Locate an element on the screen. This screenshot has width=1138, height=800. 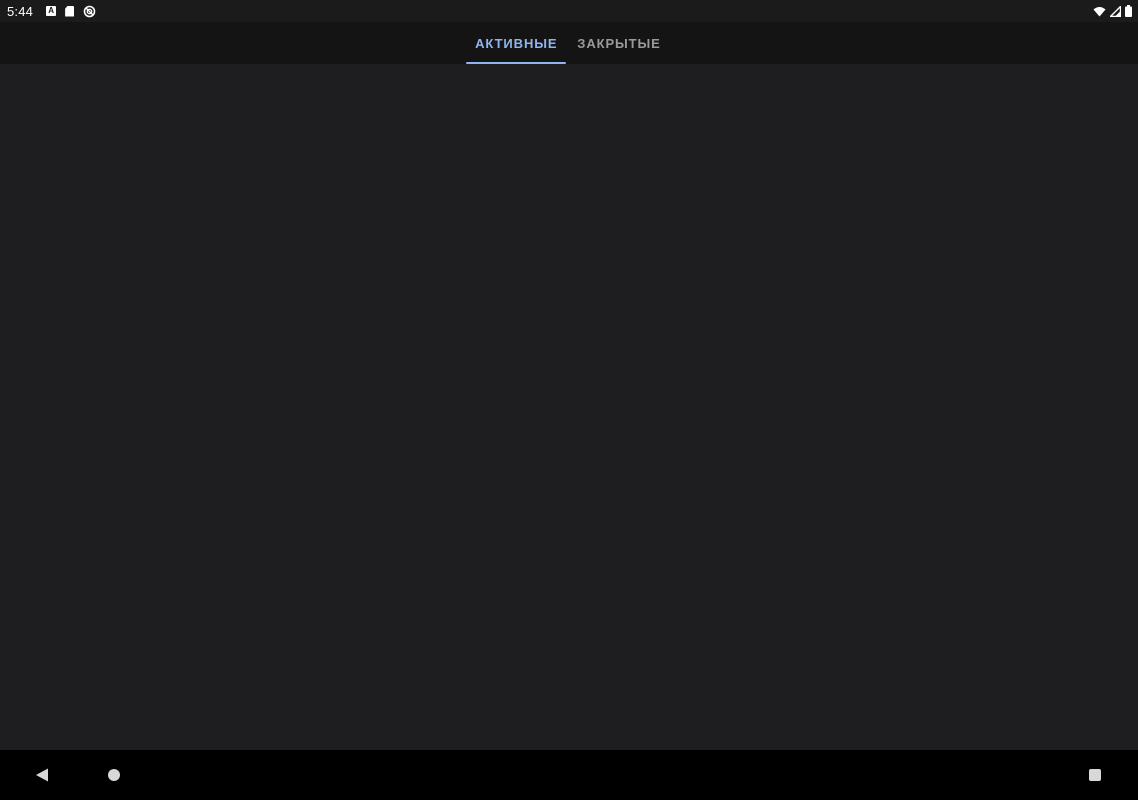
sd-card-icon is located at coordinates (70, 11).